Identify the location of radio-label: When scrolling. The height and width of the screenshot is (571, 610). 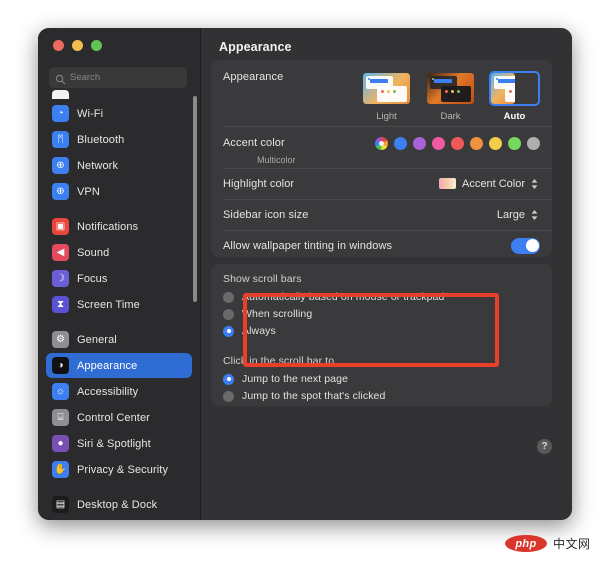
(277, 314).